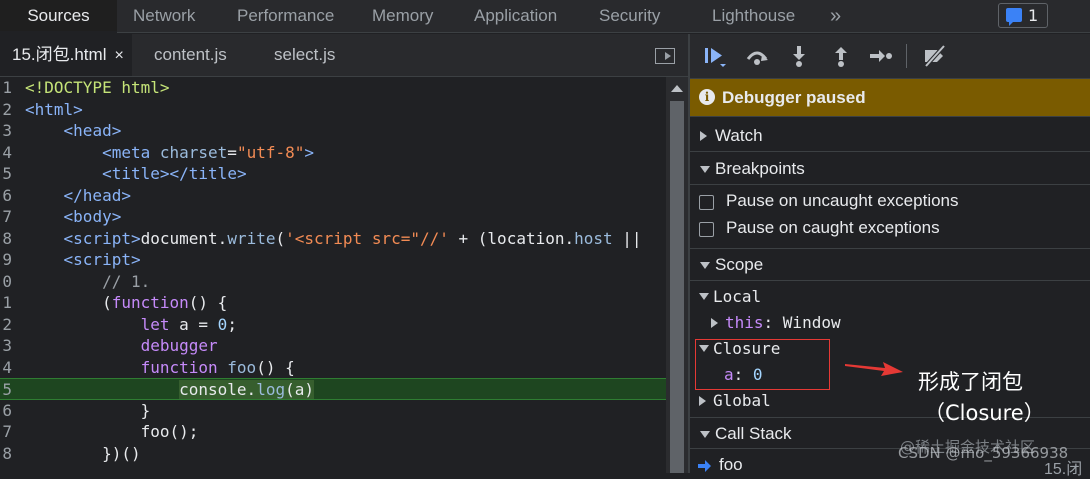 The width and height of the screenshot is (1090, 479). Describe the element at coordinates (285, 16) in the screenshot. I see `tab-performance: Performance` at that location.